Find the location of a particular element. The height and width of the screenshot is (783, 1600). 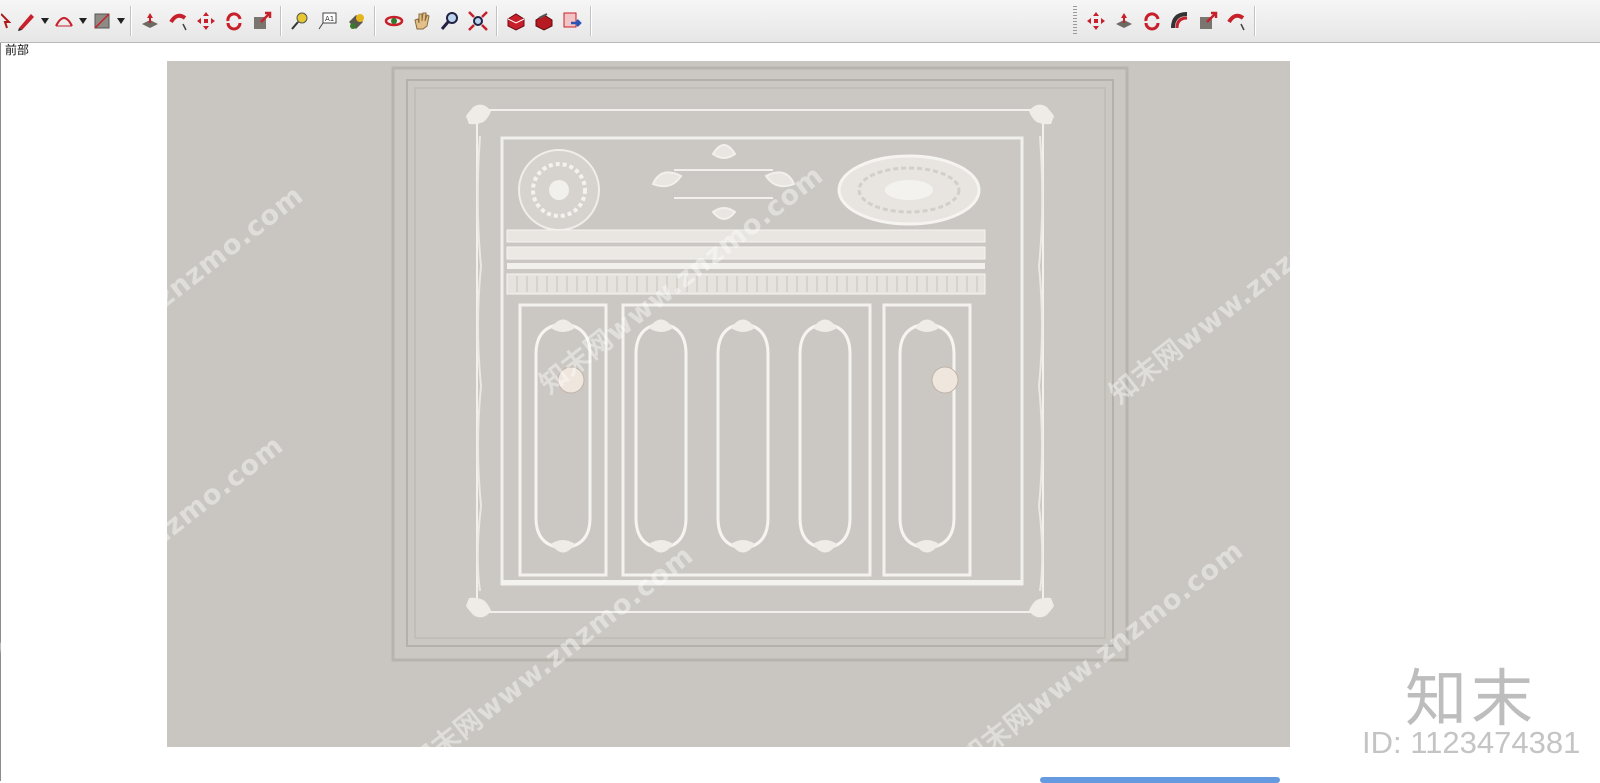

offset-icon is located at coordinates (1180, 21).